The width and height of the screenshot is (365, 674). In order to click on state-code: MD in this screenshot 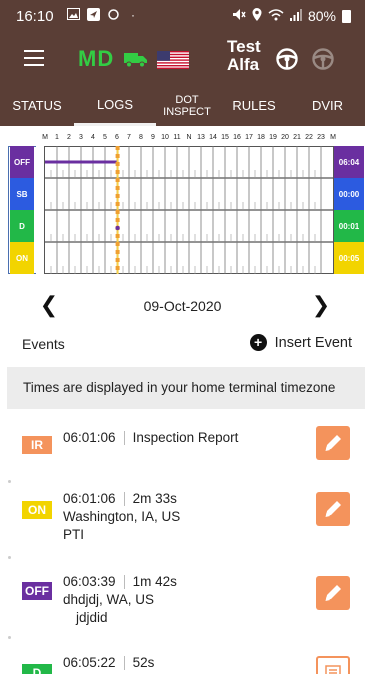, I will do `click(96, 58)`.